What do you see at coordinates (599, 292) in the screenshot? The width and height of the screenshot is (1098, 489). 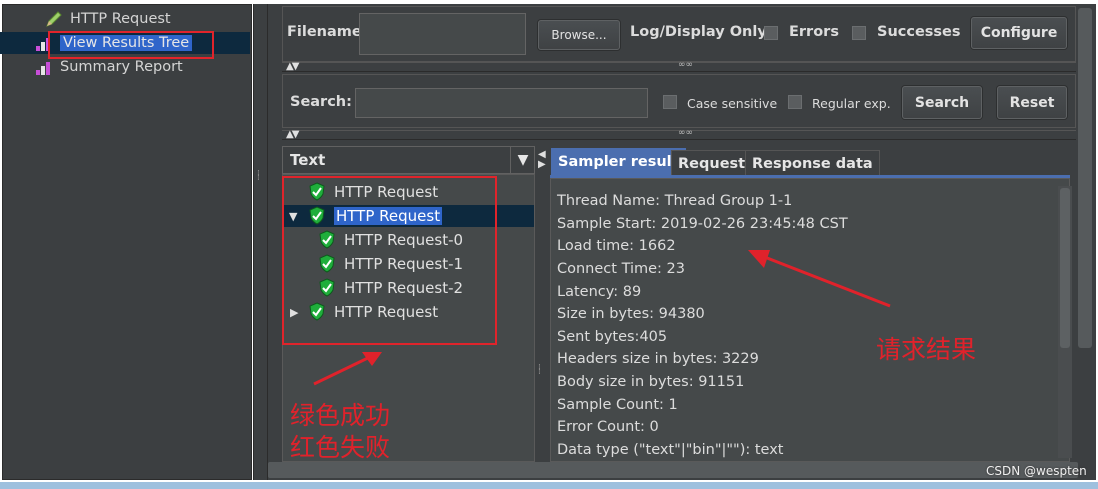 I see `result-line: Latency: 89` at bounding box center [599, 292].